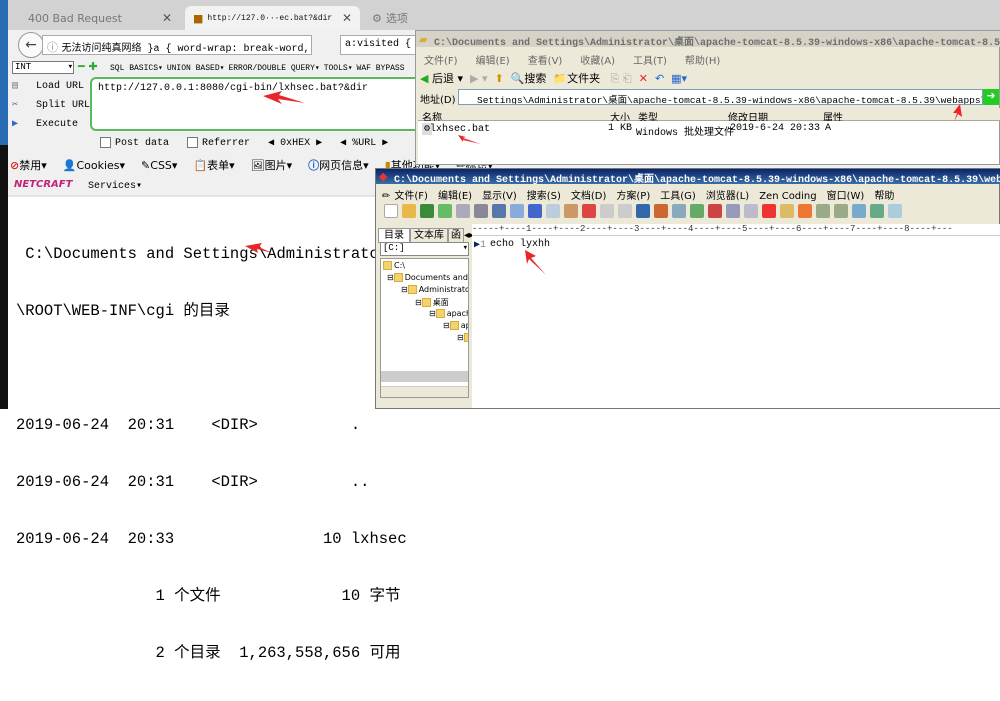 The image size is (1000, 701). Describe the element at coordinates (469, 139) in the screenshot. I see `red-arrow-file` at that location.